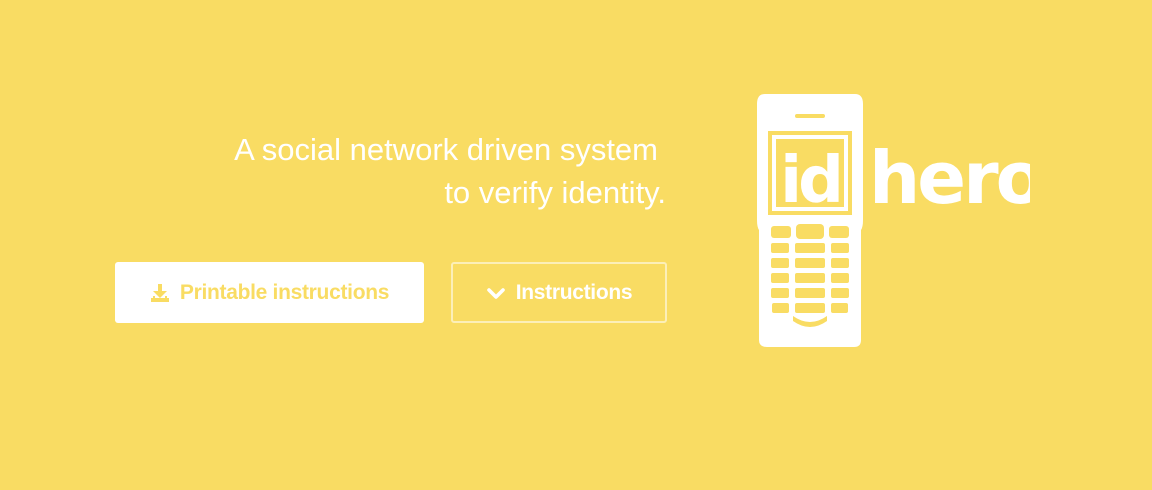  What do you see at coordinates (284, 292) in the screenshot?
I see `printable-instructions-label: Printable instructions` at bounding box center [284, 292].